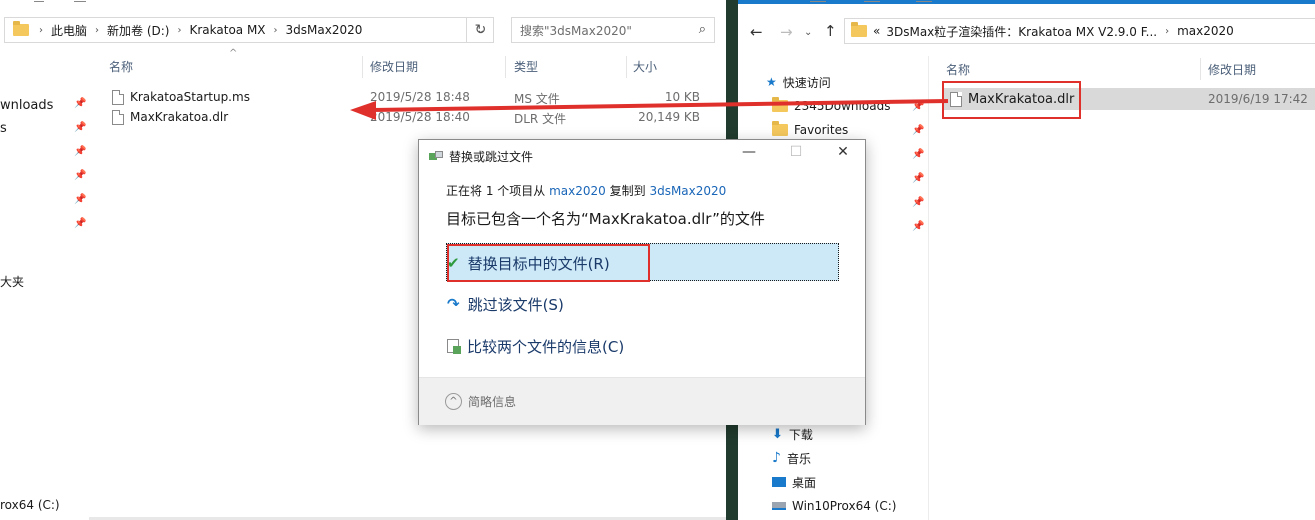 Image resolution: width=1315 pixels, height=520 pixels. Describe the element at coordinates (687, 191) in the screenshot. I see `dest-folder-link: 3dsMax2020` at that location.